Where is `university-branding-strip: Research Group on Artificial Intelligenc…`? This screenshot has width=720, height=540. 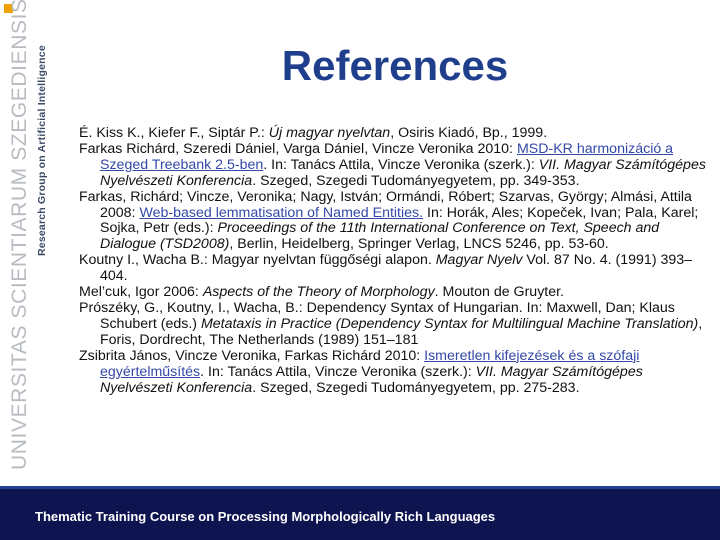
university-branding-strip: Research Group on Artificial Intelligenc… is located at coordinates (30, 244).